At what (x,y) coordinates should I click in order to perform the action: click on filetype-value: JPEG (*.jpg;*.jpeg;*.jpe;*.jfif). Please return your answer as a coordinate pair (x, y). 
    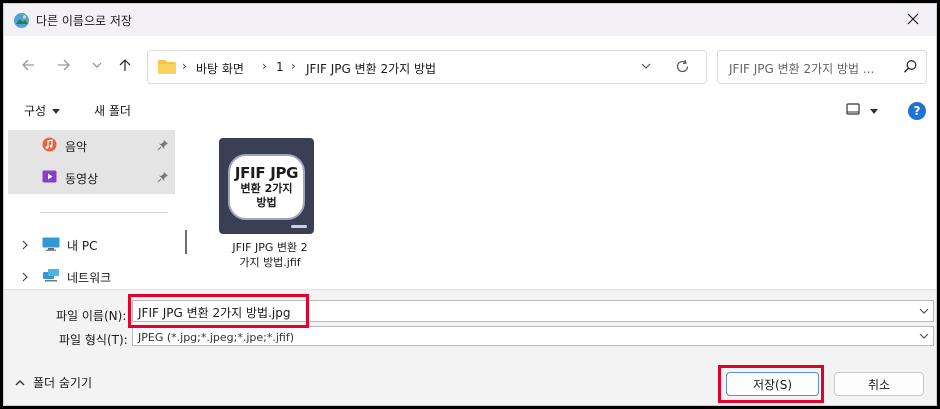
    Looking at the image, I should click on (216, 337).